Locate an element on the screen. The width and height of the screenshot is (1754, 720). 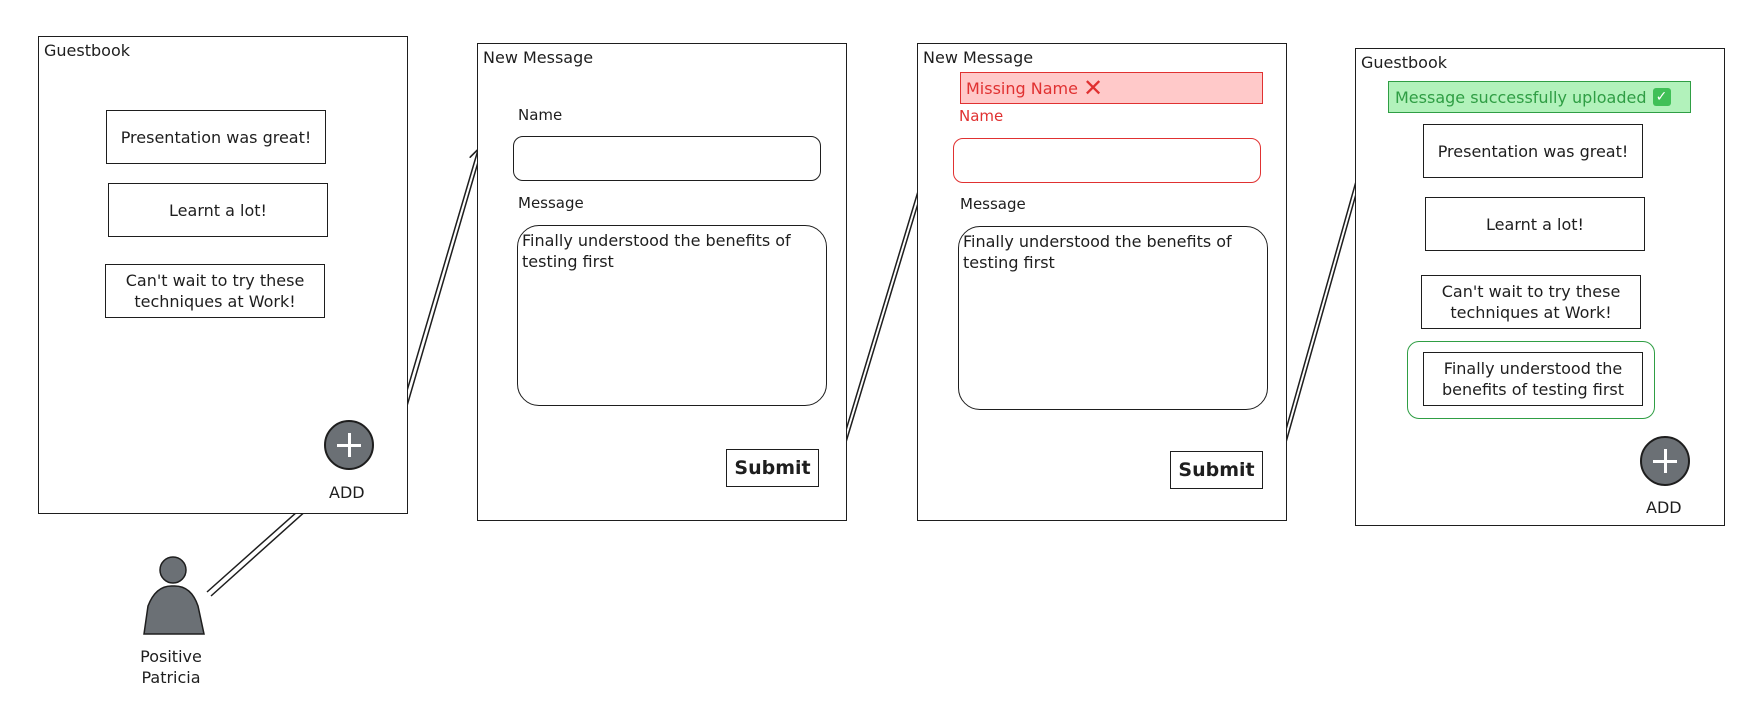
persona-last-name: Patricia is located at coordinates (171, 677).